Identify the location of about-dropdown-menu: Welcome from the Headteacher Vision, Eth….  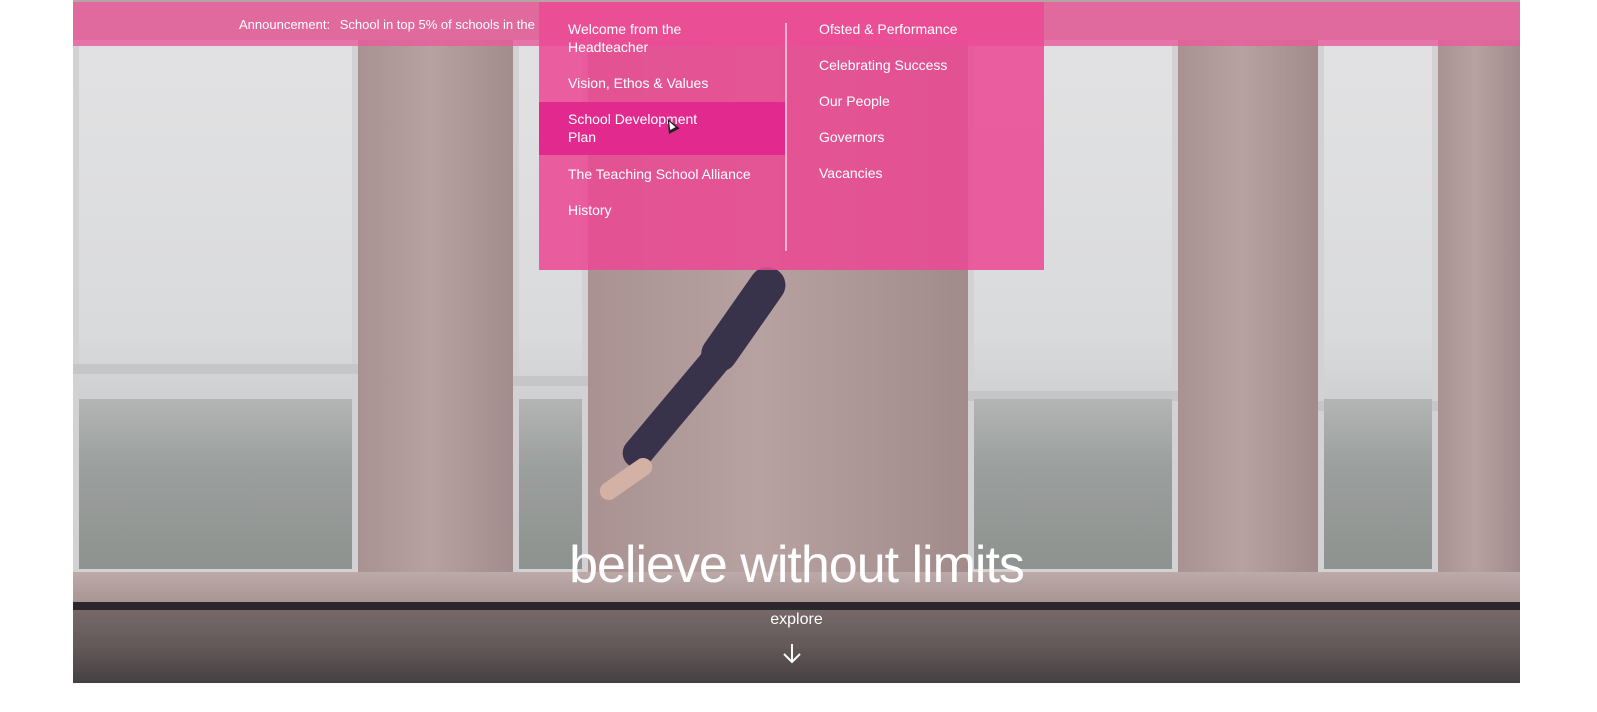
(791, 136).